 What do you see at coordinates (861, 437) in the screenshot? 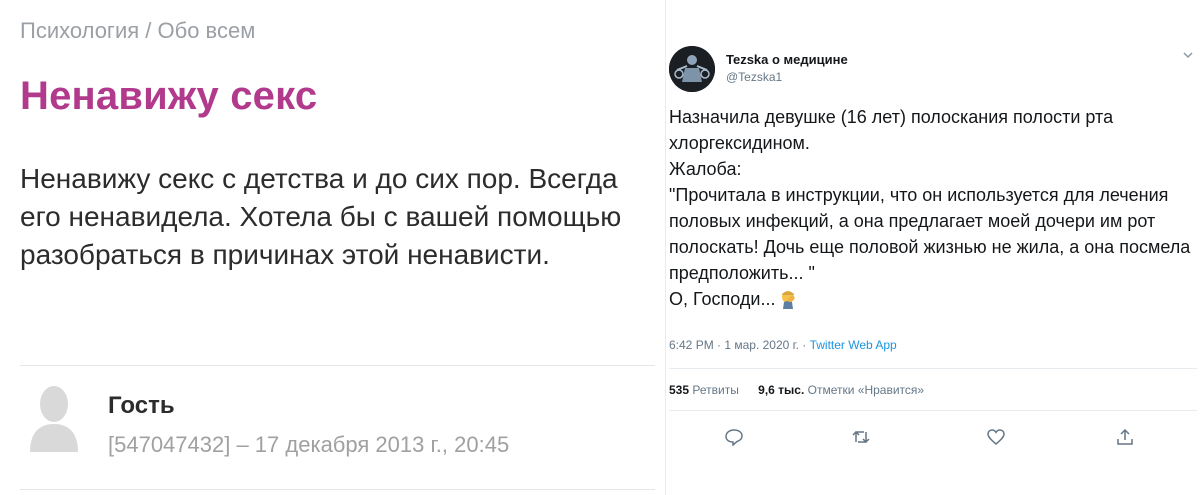
I see `retweet-icon` at bounding box center [861, 437].